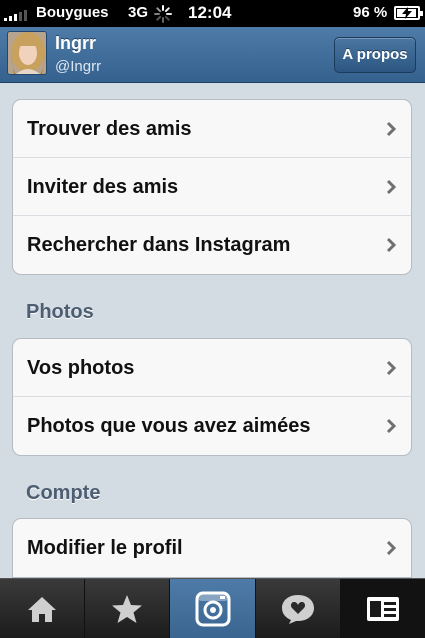  What do you see at coordinates (109, 129) in the screenshot?
I see `menu-row-label: Trouver des amis` at bounding box center [109, 129].